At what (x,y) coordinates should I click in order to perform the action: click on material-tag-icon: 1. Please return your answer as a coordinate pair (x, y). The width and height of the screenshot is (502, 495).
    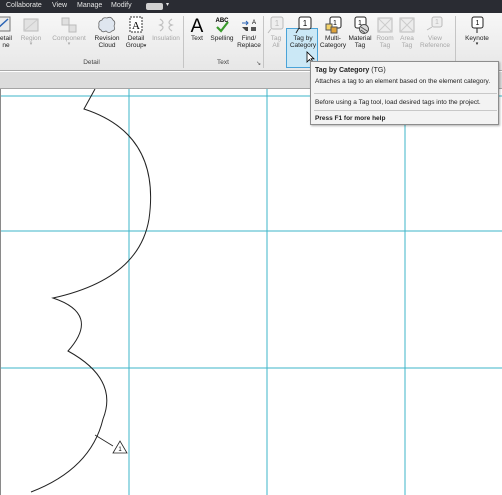
    Looking at the image, I should click on (361, 25).